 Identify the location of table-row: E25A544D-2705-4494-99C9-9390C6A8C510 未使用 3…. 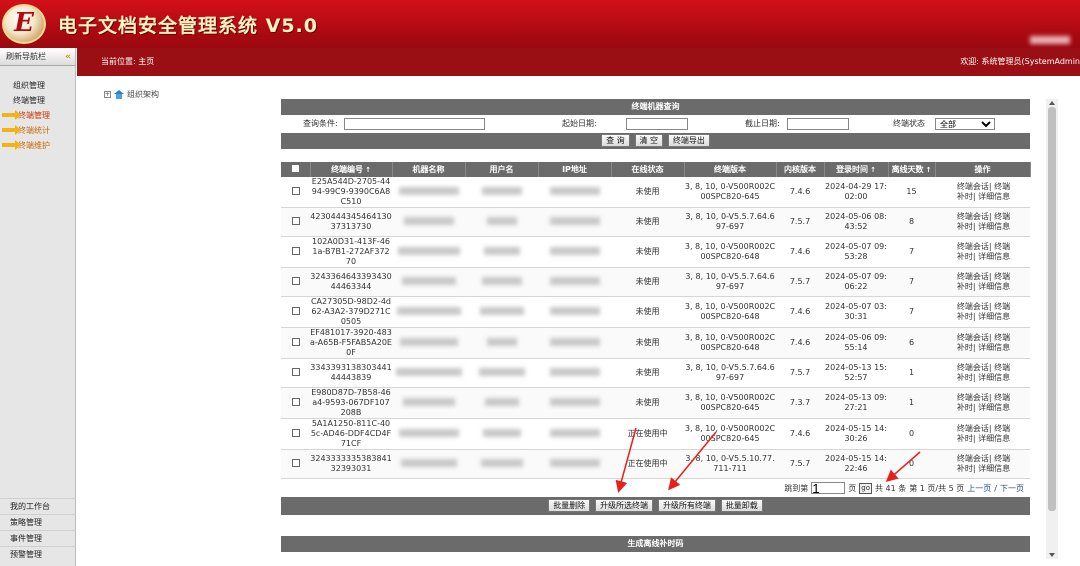
(655, 192).